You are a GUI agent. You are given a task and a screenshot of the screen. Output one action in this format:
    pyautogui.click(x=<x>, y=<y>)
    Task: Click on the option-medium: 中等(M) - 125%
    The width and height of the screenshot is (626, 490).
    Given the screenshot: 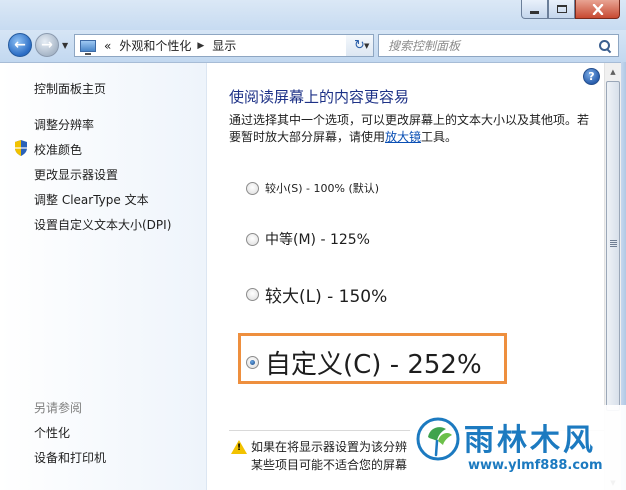 What is the action you would take?
    pyautogui.click(x=308, y=239)
    